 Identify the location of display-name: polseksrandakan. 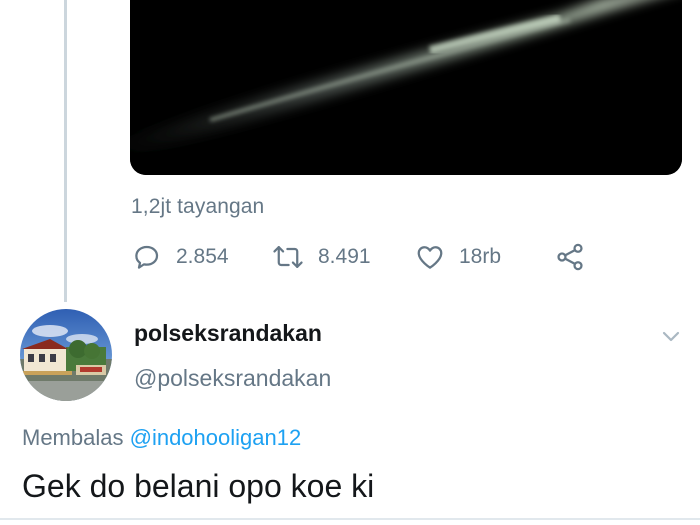
(228, 333).